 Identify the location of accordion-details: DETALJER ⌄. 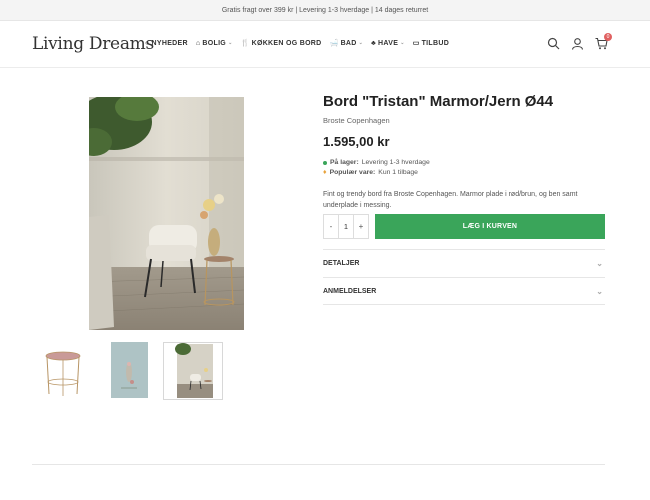
(464, 263).